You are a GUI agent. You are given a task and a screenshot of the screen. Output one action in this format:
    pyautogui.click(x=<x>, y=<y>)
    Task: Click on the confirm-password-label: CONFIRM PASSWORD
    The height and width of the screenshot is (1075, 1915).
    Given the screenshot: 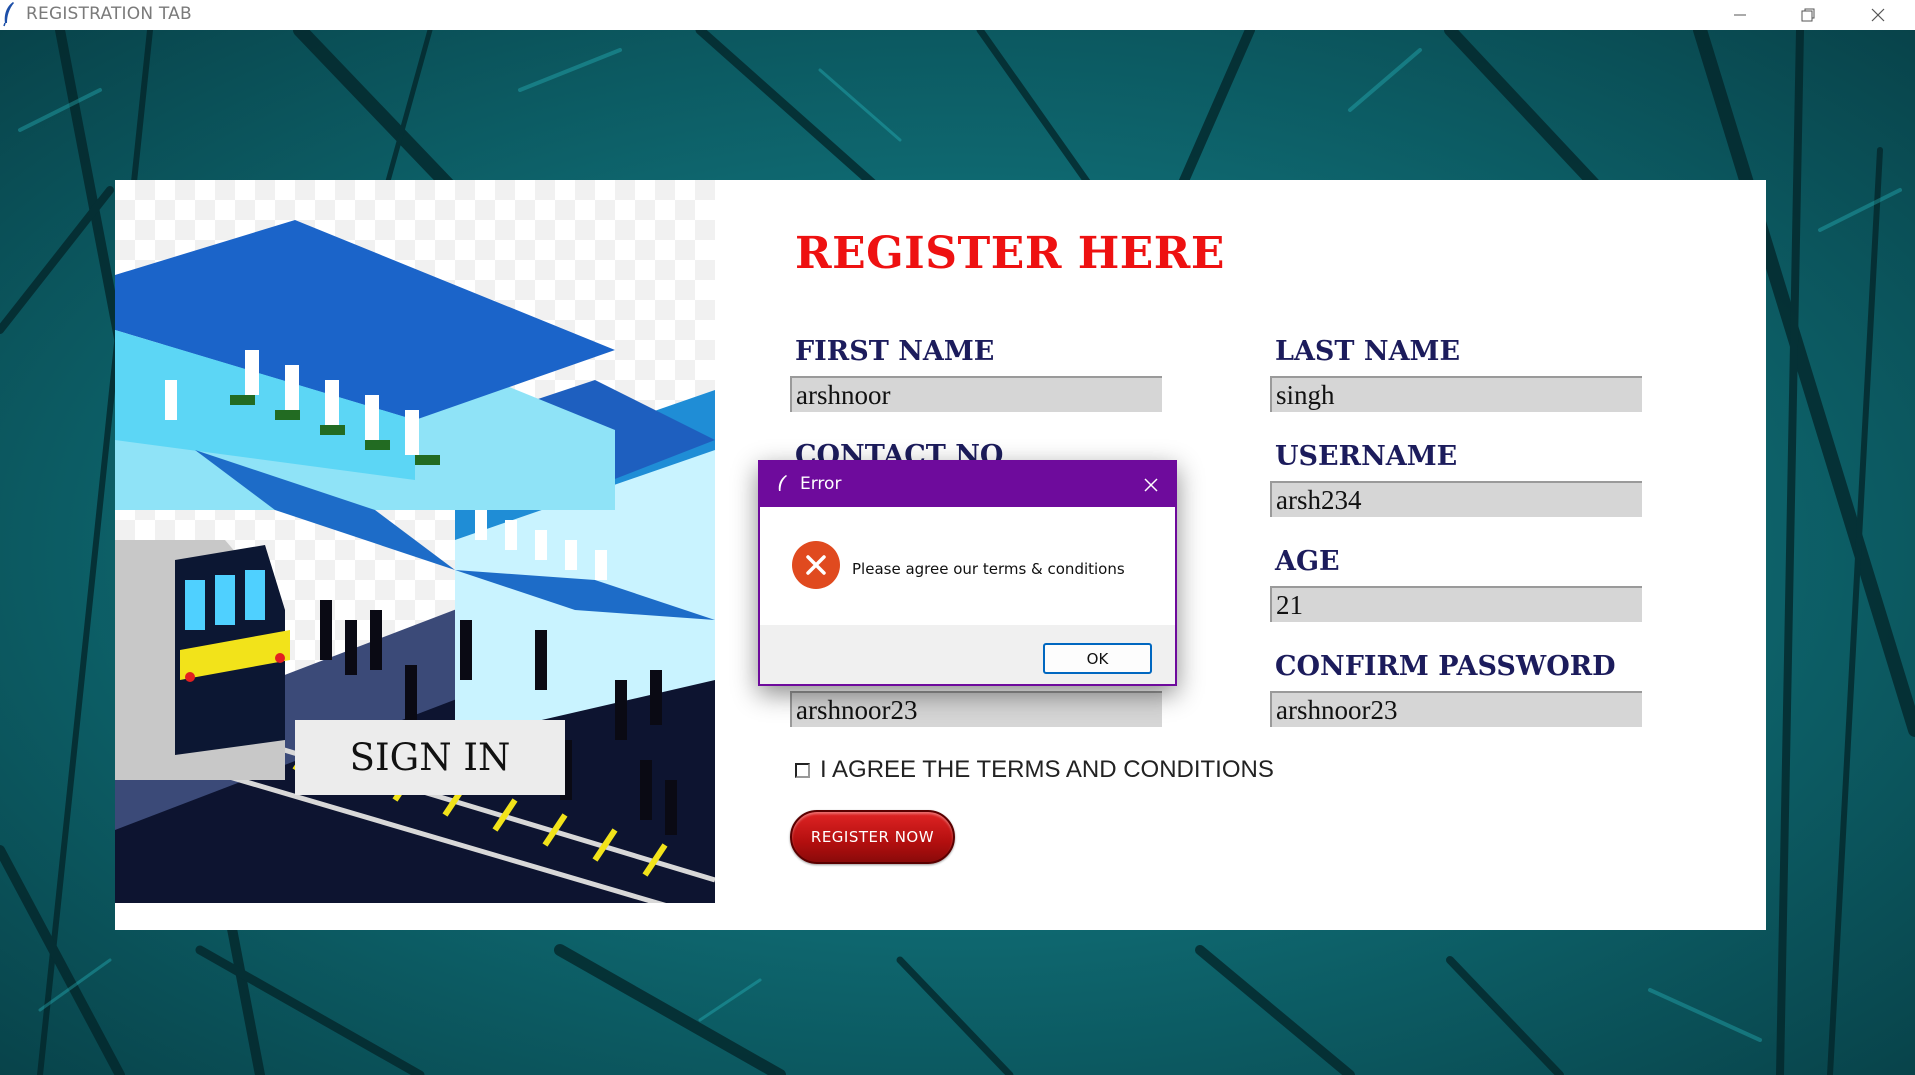 What is the action you would take?
    pyautogui.click(x=1445, y=666)
    